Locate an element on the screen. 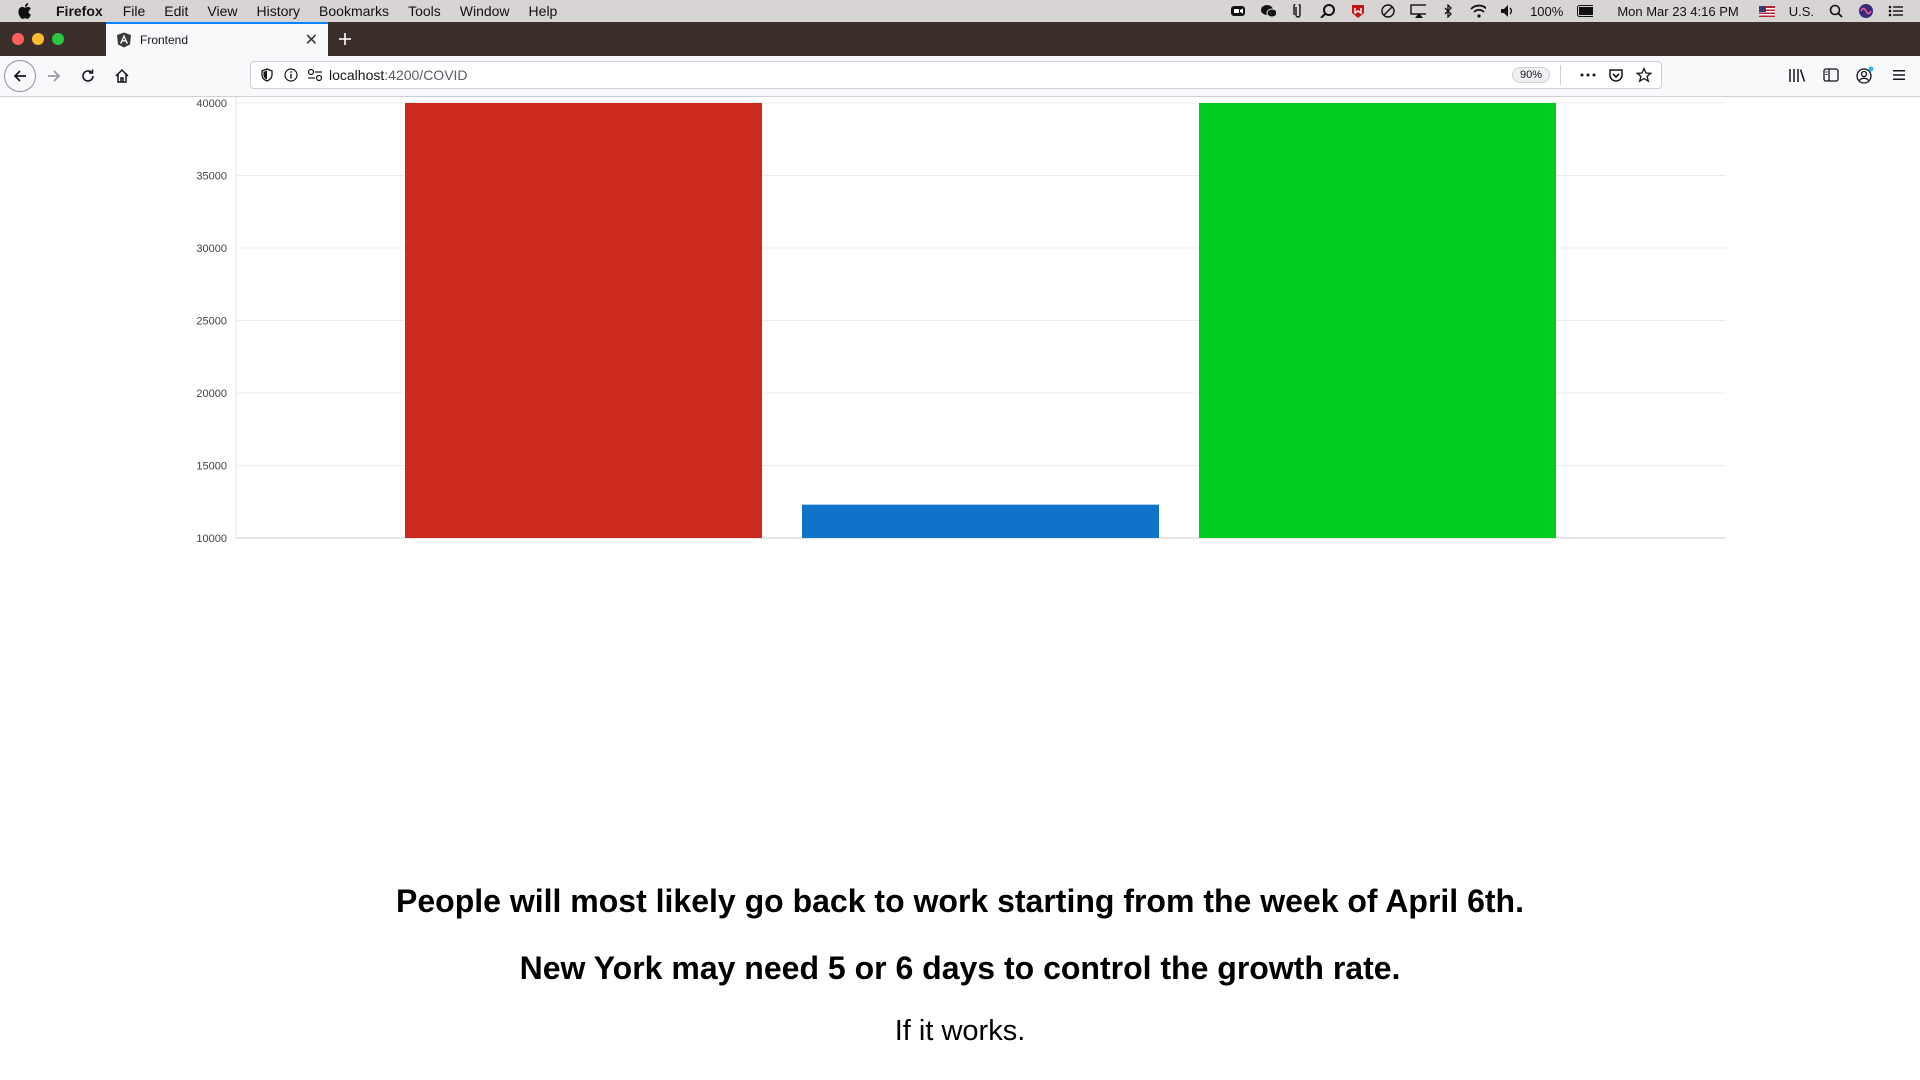  site-info-icon is located at coordinates (291, 75).